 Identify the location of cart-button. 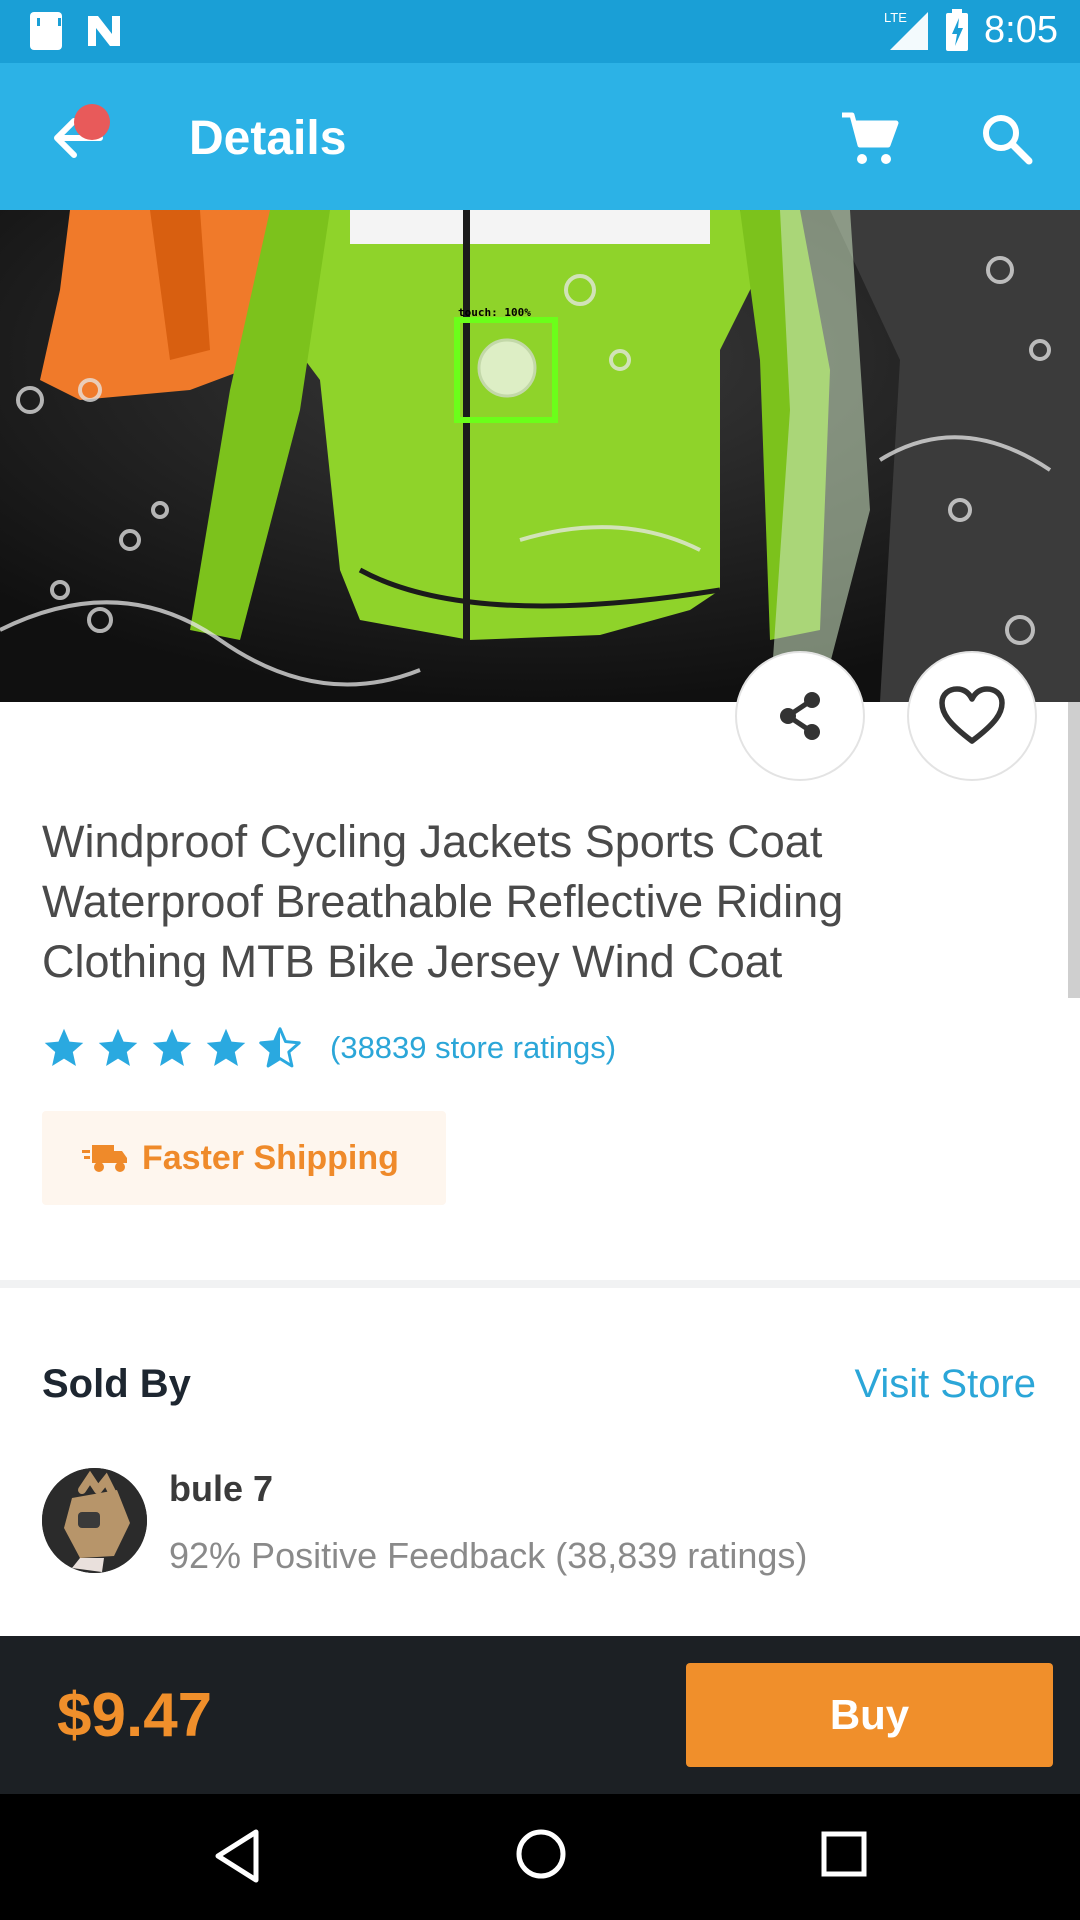
(870, 139).